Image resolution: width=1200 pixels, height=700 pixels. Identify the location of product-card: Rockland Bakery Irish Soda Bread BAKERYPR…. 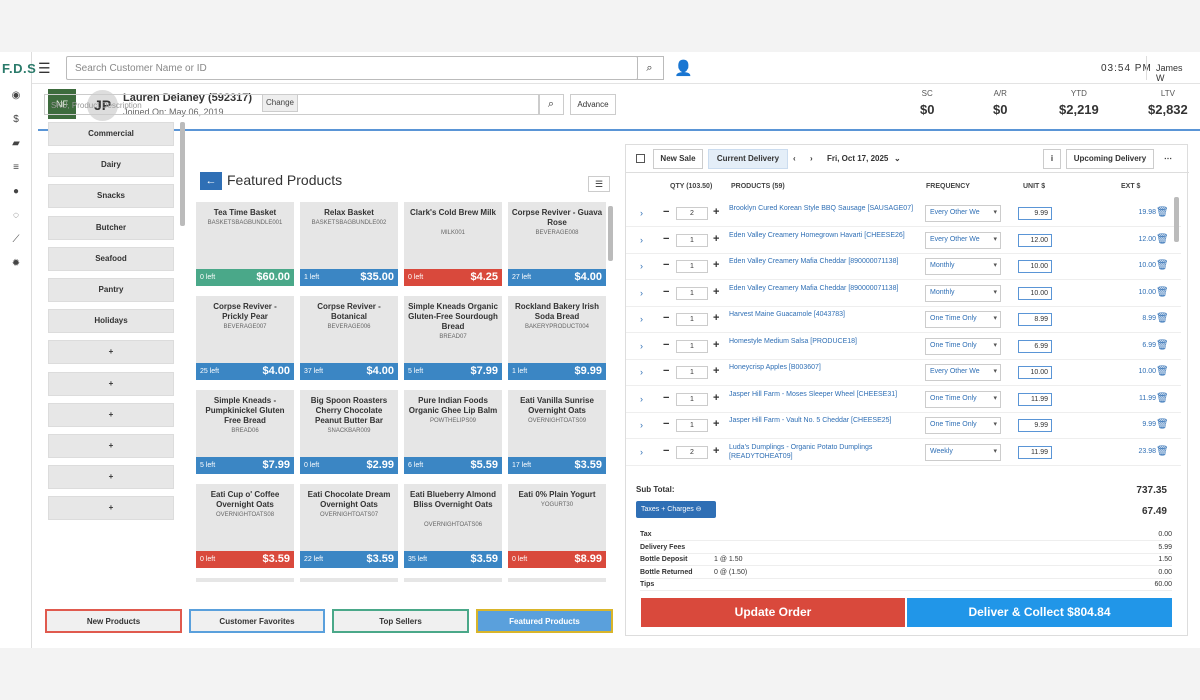
(557, 338).